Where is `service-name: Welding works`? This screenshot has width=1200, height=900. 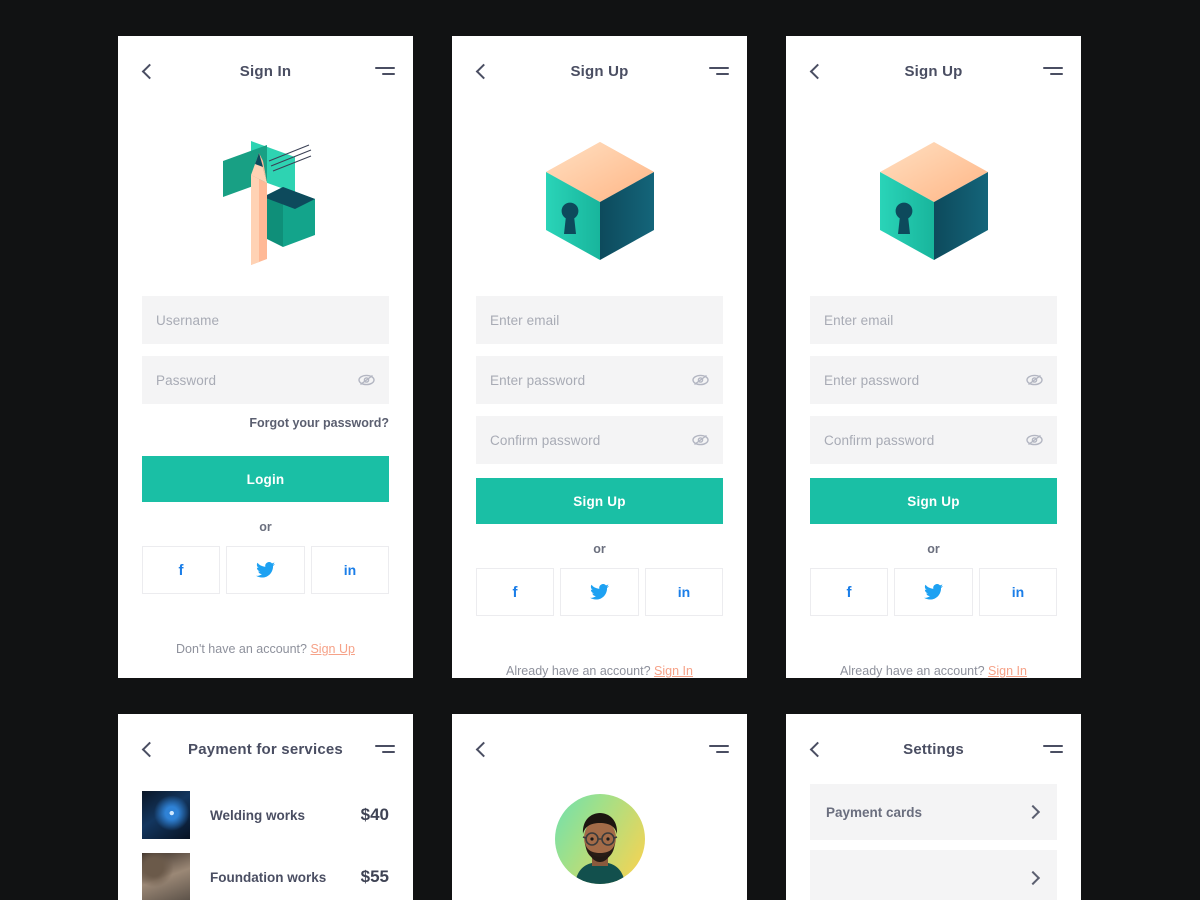
service-name: Welding works is located at coordinates (258, 815).